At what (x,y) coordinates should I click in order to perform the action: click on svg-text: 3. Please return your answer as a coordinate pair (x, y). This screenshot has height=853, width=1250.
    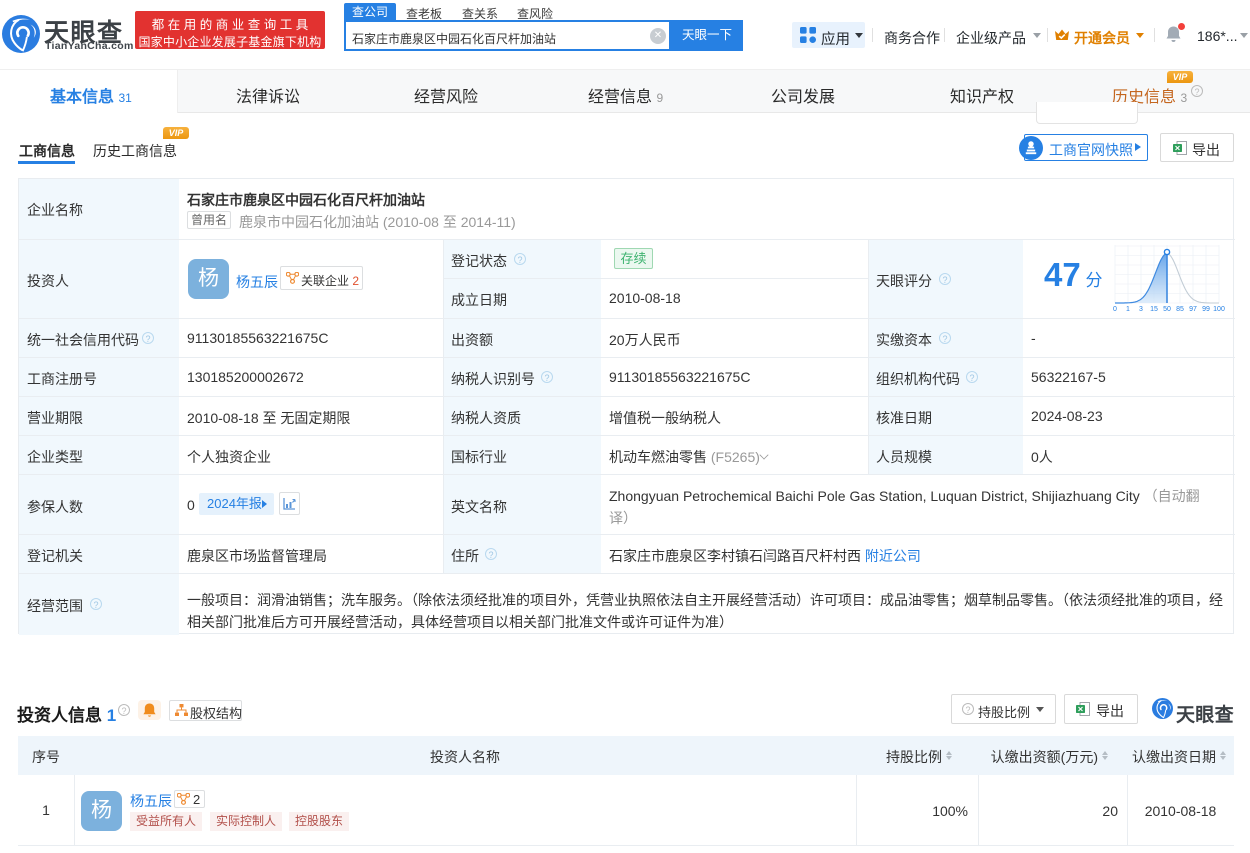
    Looking at the image, I should click on (1141, 309).